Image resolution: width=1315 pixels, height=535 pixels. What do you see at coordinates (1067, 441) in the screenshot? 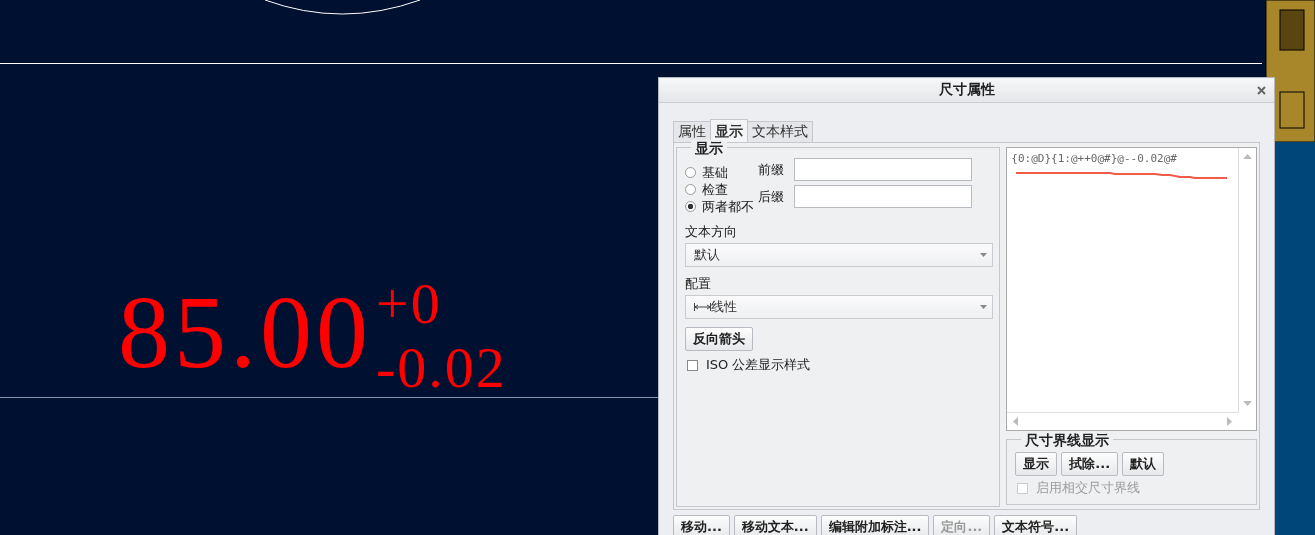
I see `group-title: 尺寸界线显示` at bounding box center [1067, 441].